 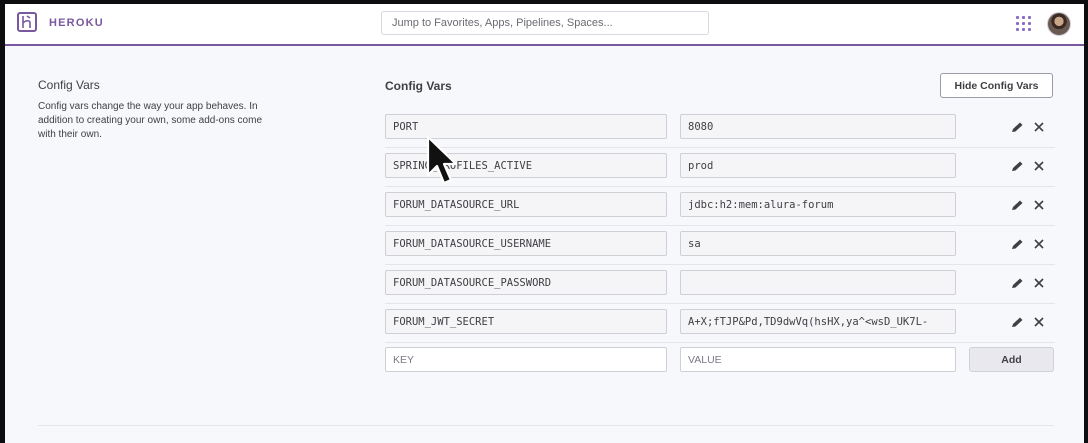 What do you see at coordinates (418, 86) in the screenshot?
I see `config-vars-heading: Config Vars` at bounding box center [418, 86].